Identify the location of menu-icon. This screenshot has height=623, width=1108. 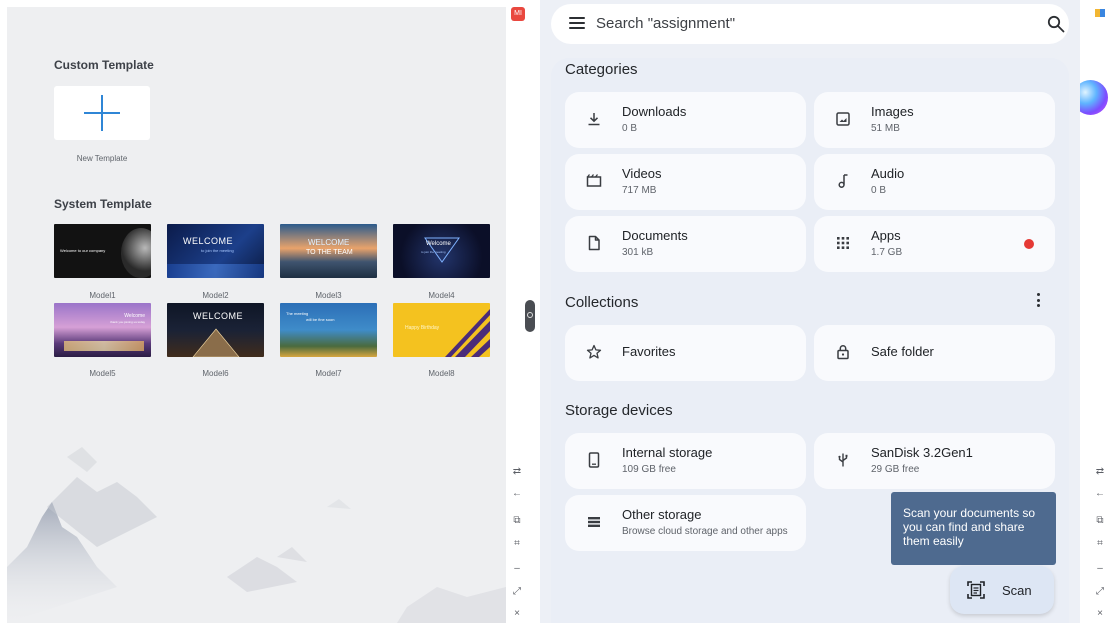
(577, 24).